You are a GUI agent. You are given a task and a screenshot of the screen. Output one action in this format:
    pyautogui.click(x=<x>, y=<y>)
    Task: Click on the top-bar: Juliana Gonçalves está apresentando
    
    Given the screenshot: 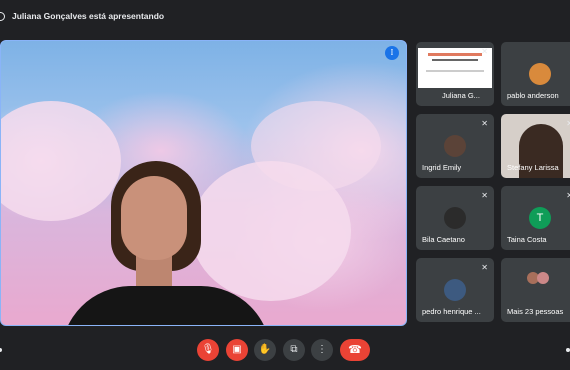 What is the action you would take?
    pyautogui.click(x=285, y=17)
    